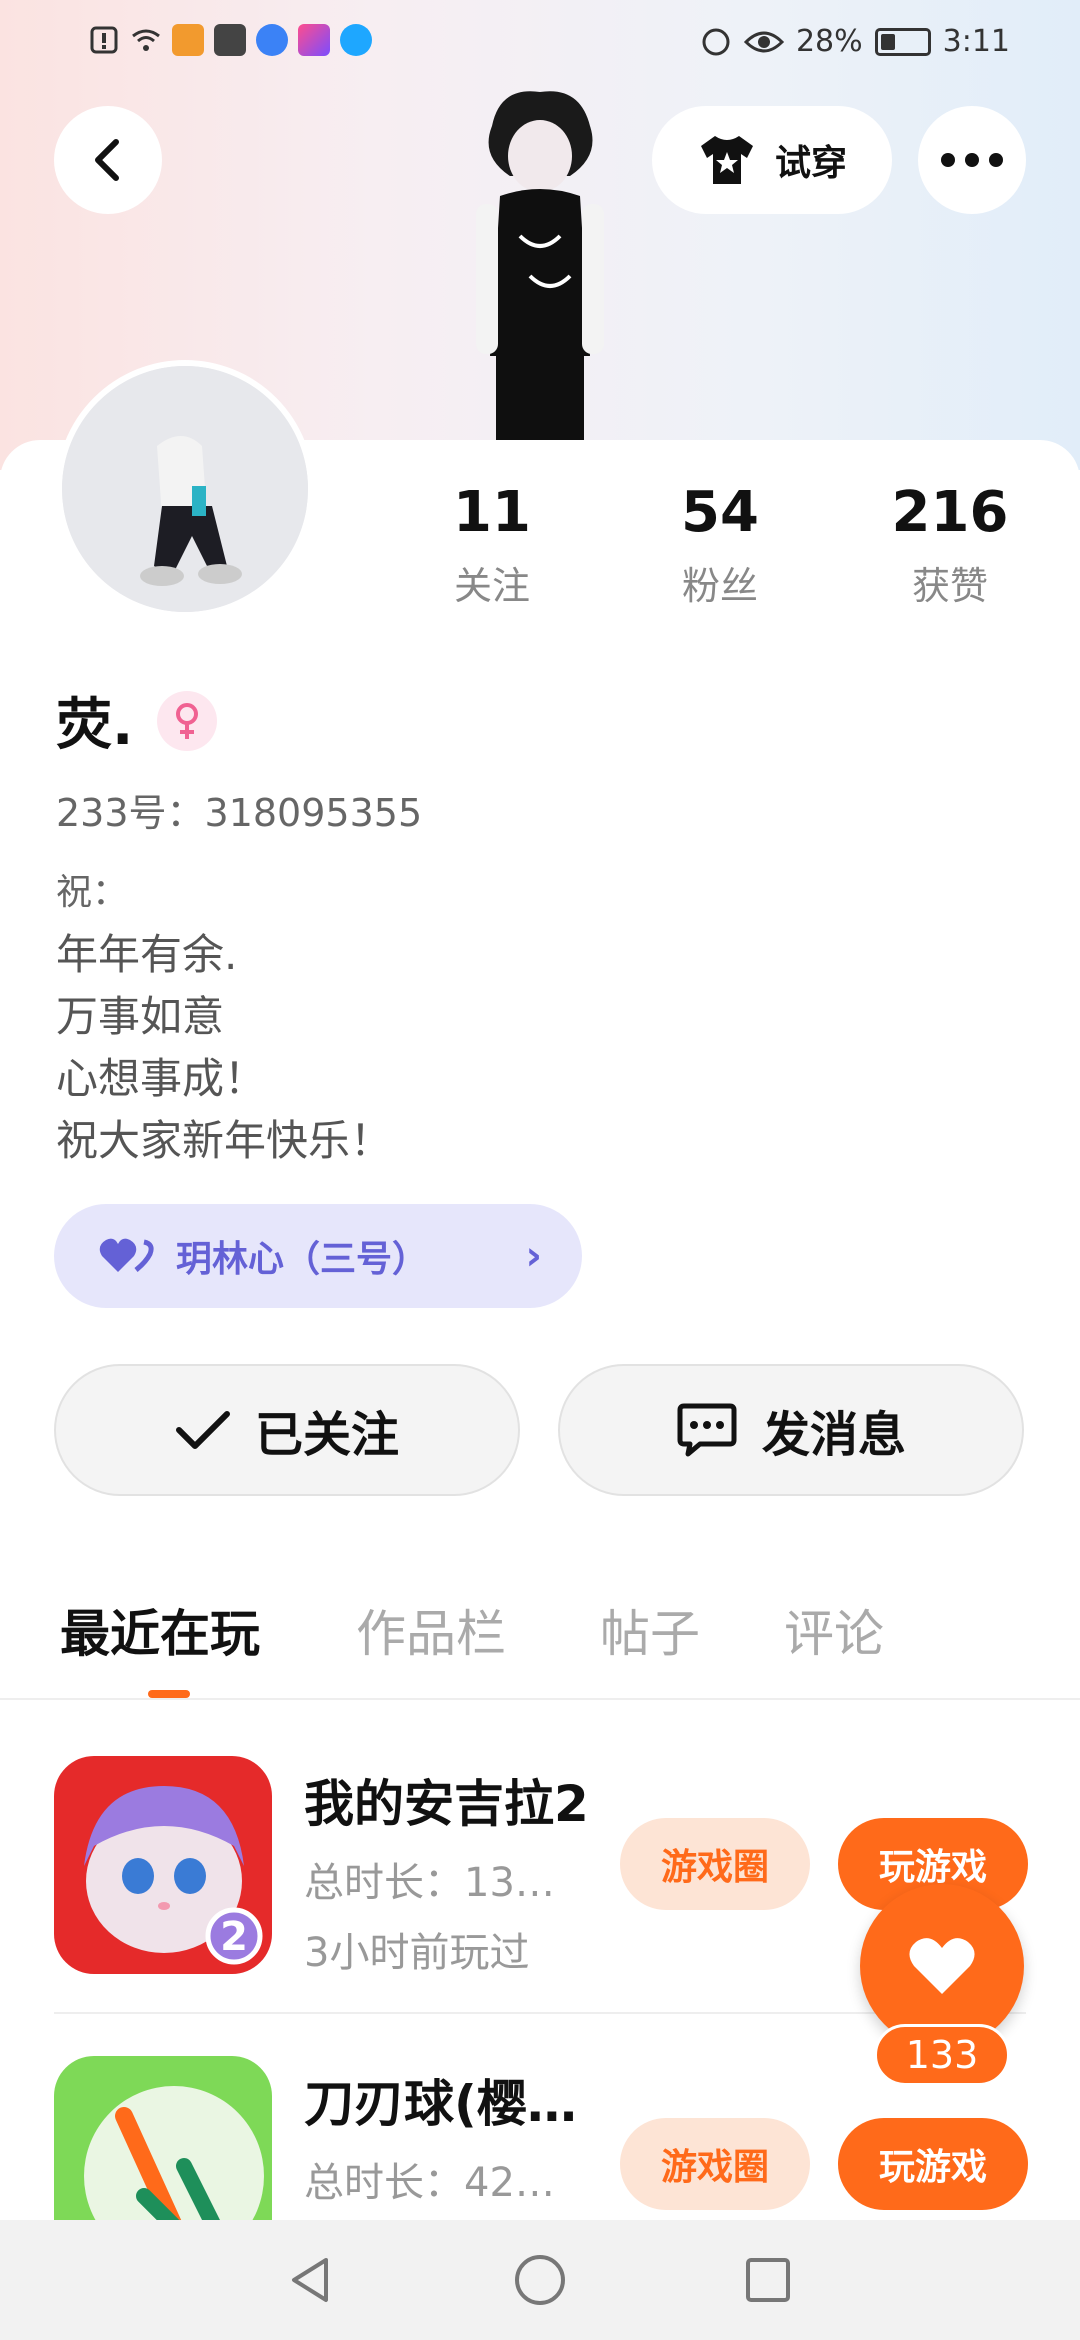  I want to click on followed-button: 已关注, so click(287, 1430).